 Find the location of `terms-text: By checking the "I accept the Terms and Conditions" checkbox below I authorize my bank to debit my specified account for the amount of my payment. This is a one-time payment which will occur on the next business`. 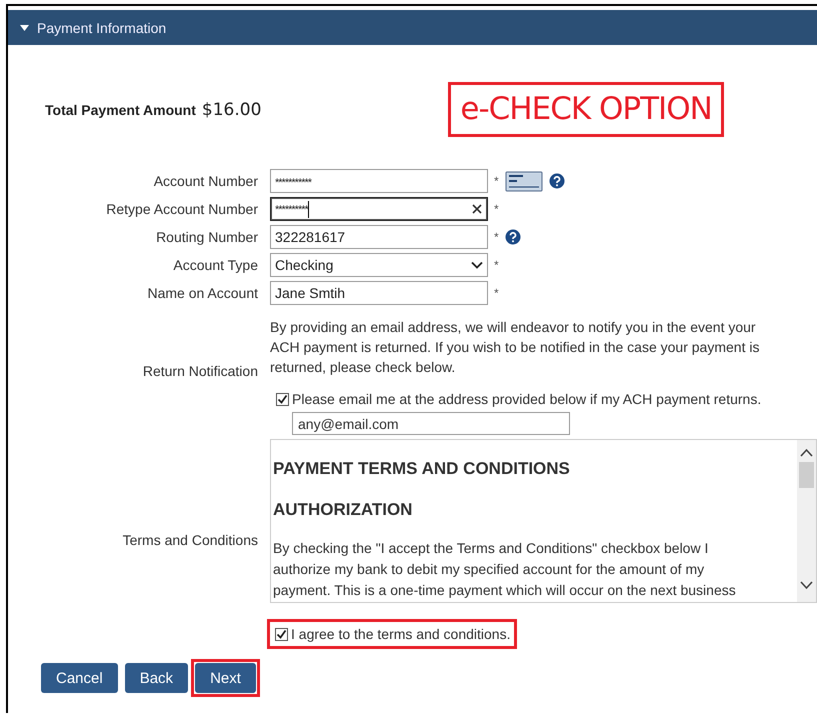

terms-text: By checking the "I accept the Terms and Conditions" checkbox below I authorize my bank to debit my specified account for the amount of my payment. This is a one-time payment which will occur on the next business is located at coordinates (505, 569).